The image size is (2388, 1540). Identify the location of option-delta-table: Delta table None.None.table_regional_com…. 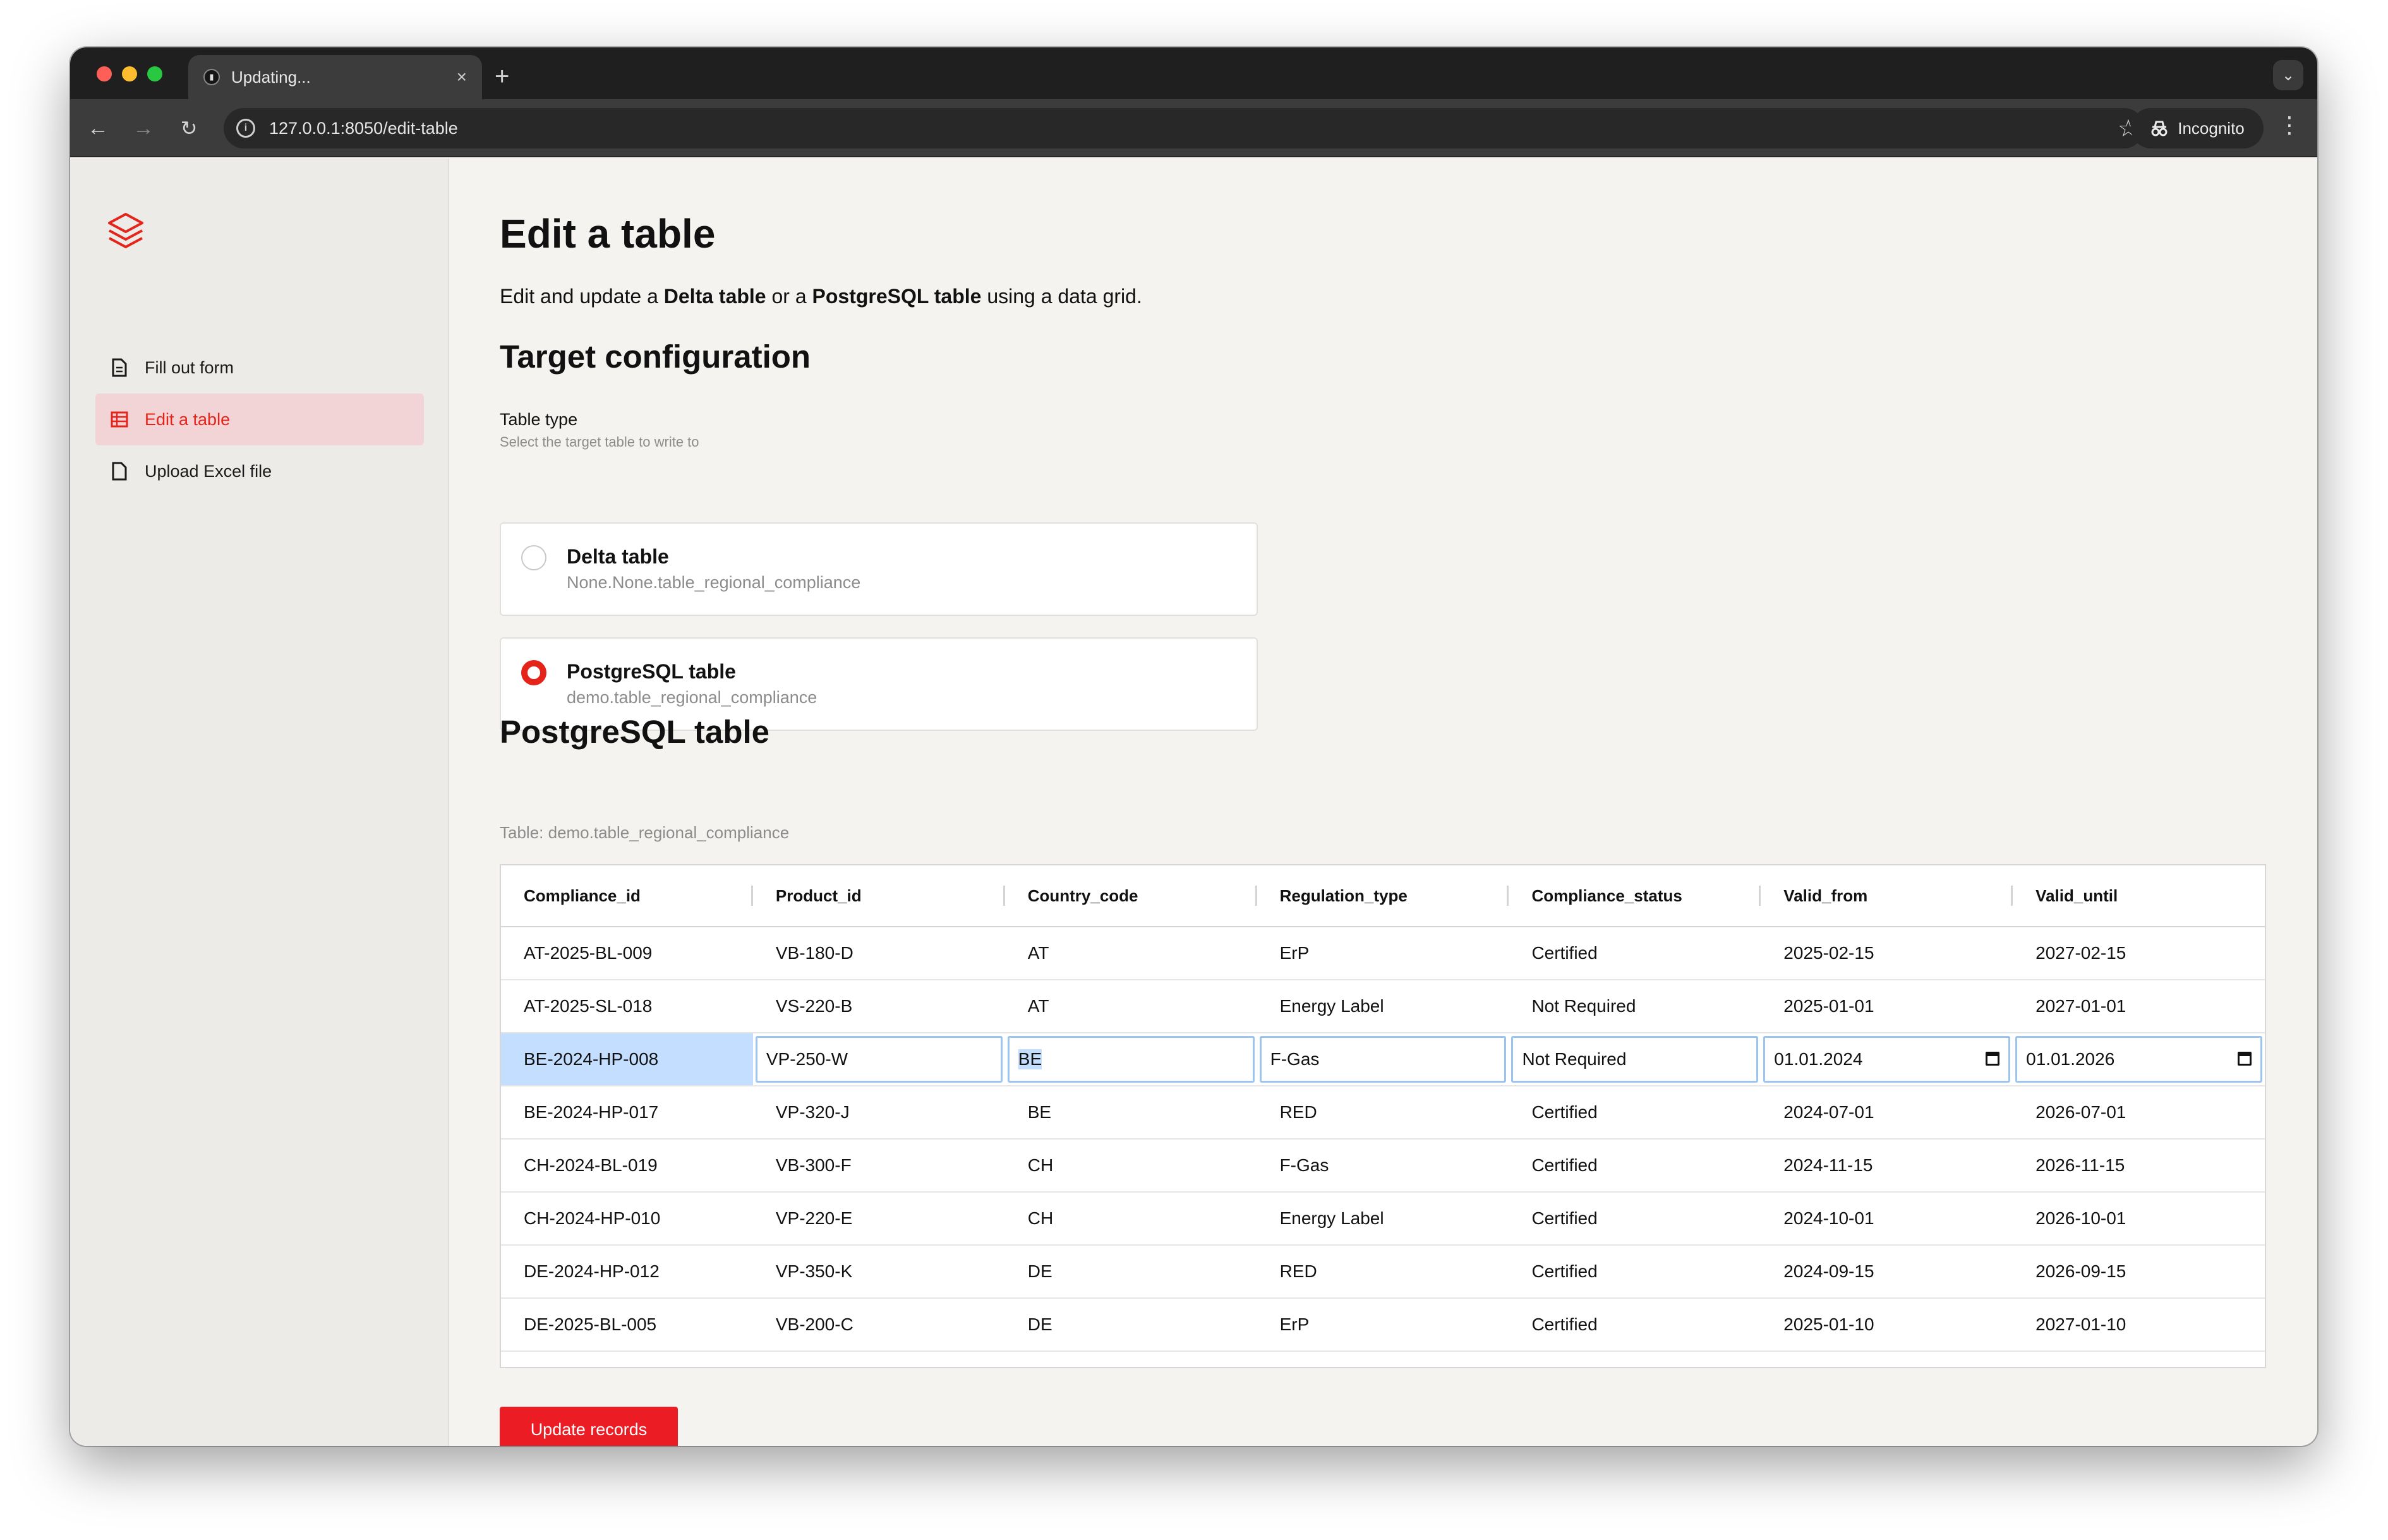
(879, 569).